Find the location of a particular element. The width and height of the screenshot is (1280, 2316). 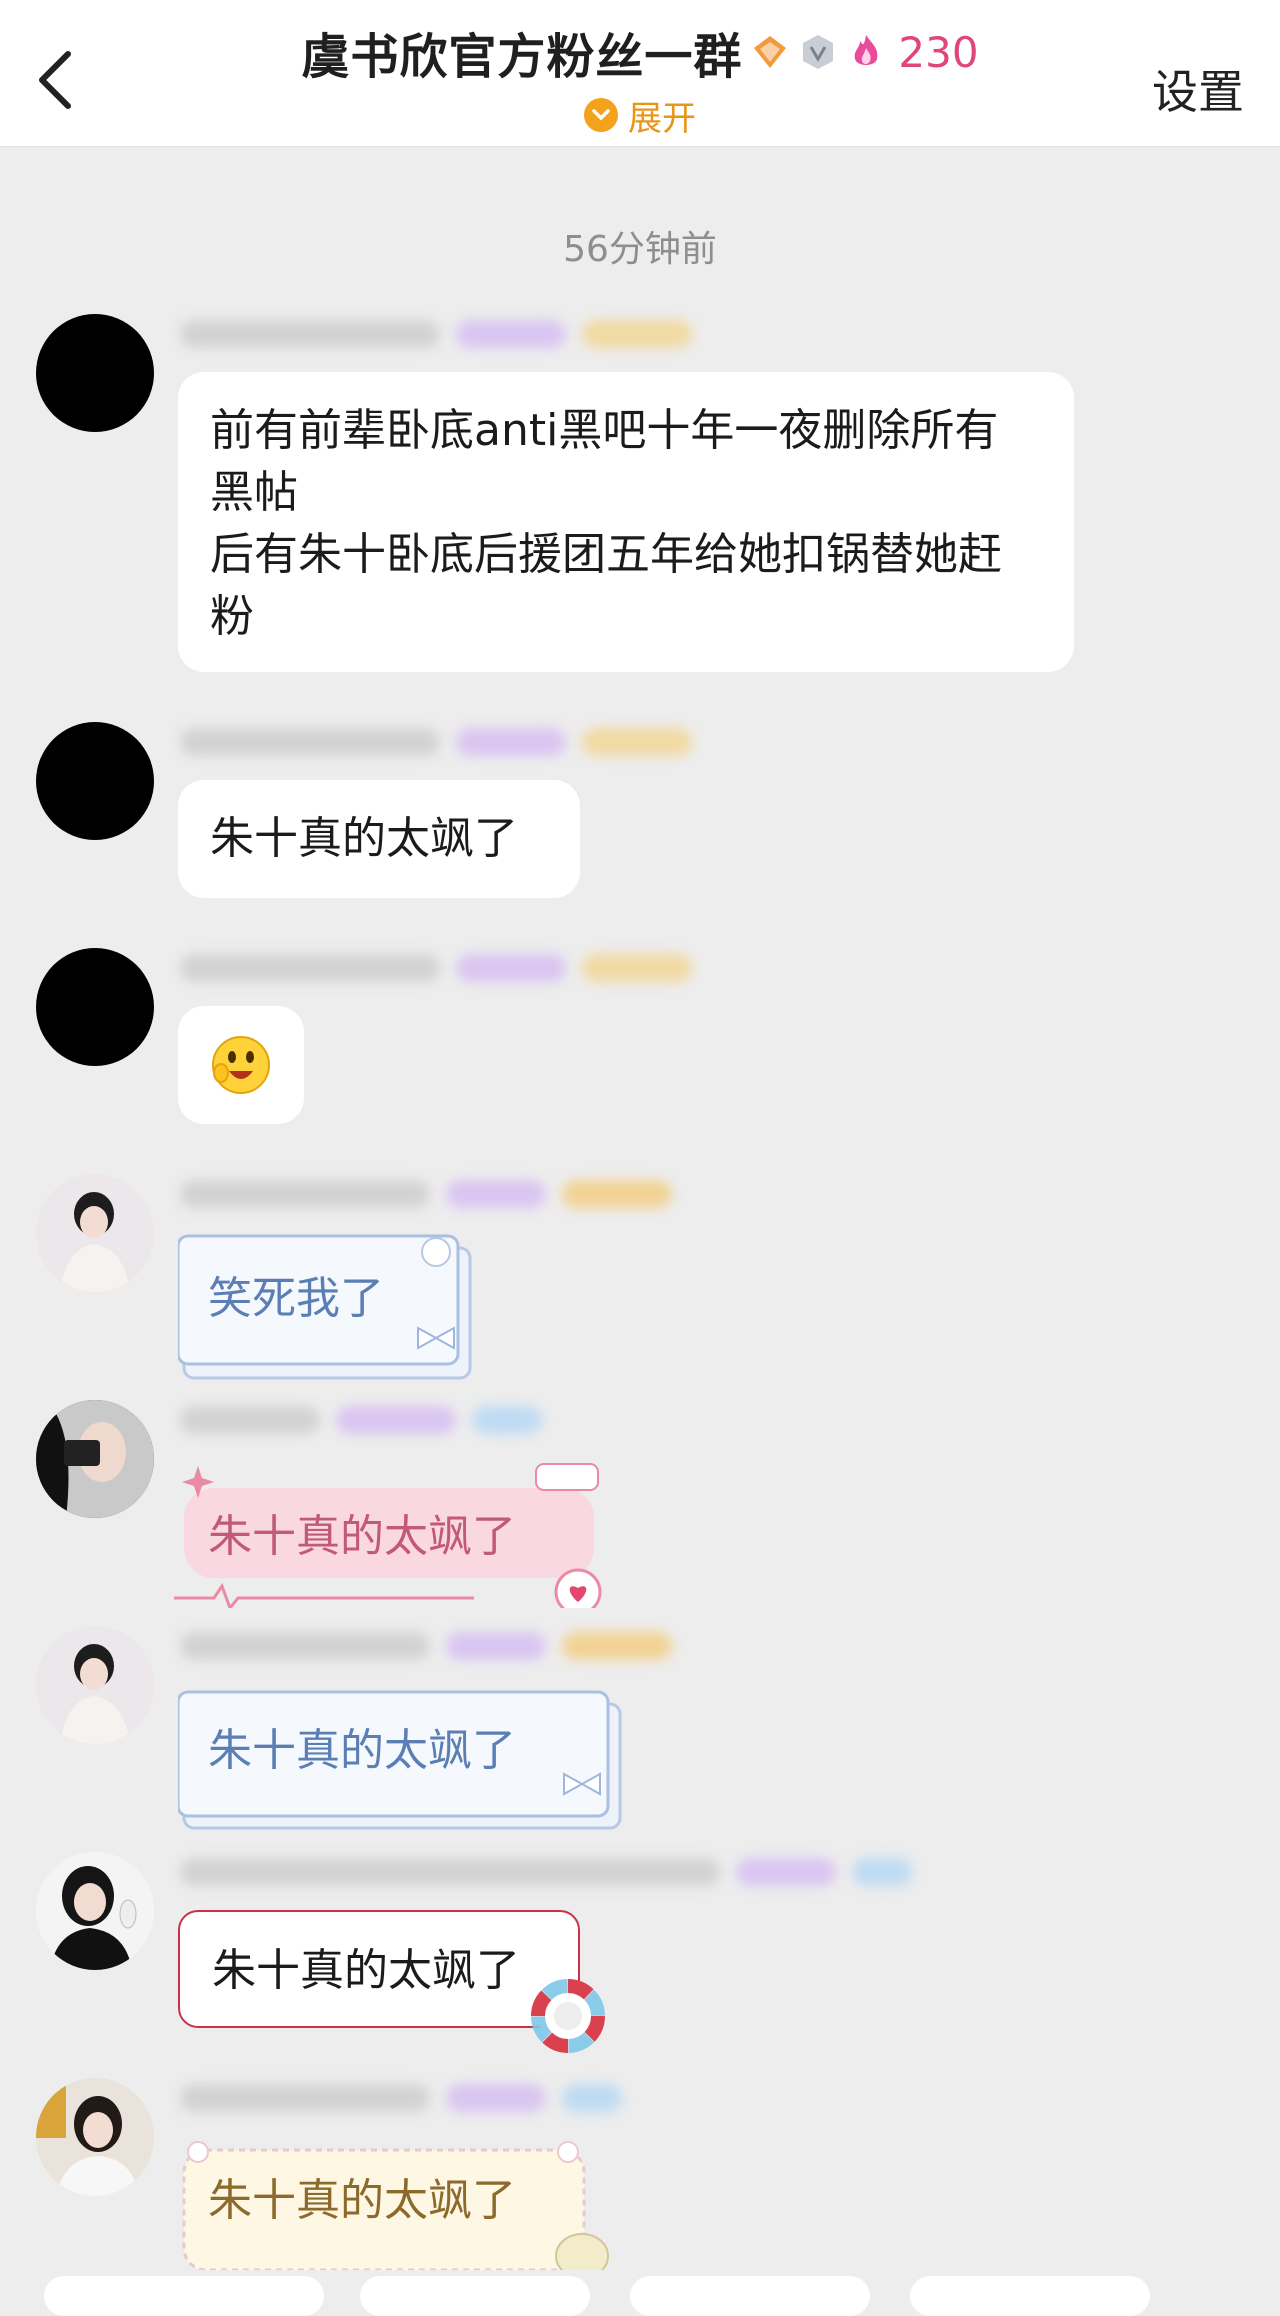

group-title: 虞书欣官方粉丝一群 is located at coordinates (522, 57).